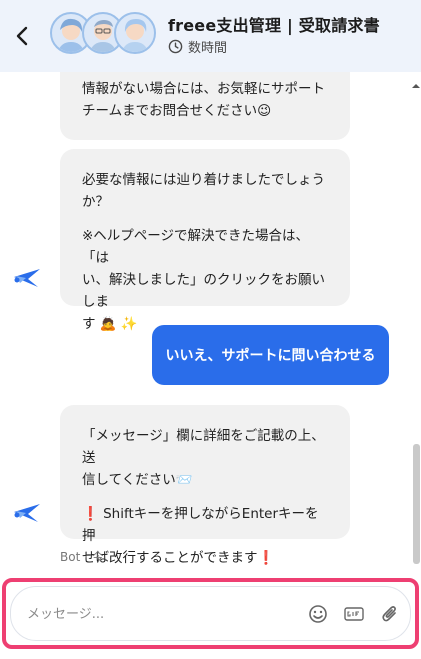  I want to click on gif-button, so click(354, 614).